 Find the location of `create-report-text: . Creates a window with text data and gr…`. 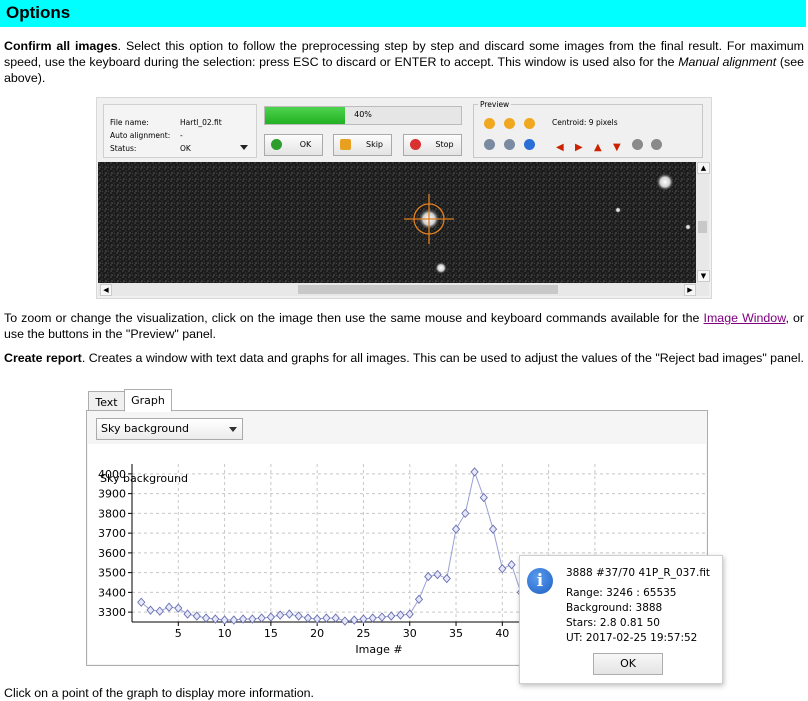

create-report-text: . Creates a window with text data and gr… is located at coordinates (442, 358).